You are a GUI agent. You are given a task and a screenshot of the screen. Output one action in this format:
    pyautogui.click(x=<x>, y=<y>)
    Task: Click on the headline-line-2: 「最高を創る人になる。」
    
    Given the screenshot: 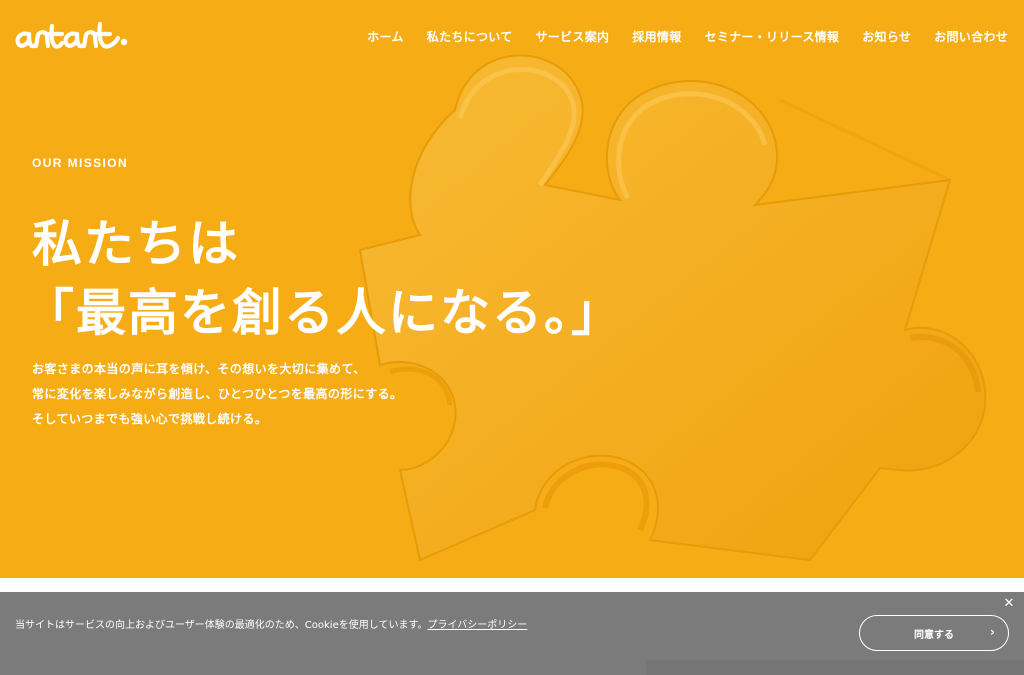 What is the action you would take?
    pyautogui.click(x=323, y=313)
    